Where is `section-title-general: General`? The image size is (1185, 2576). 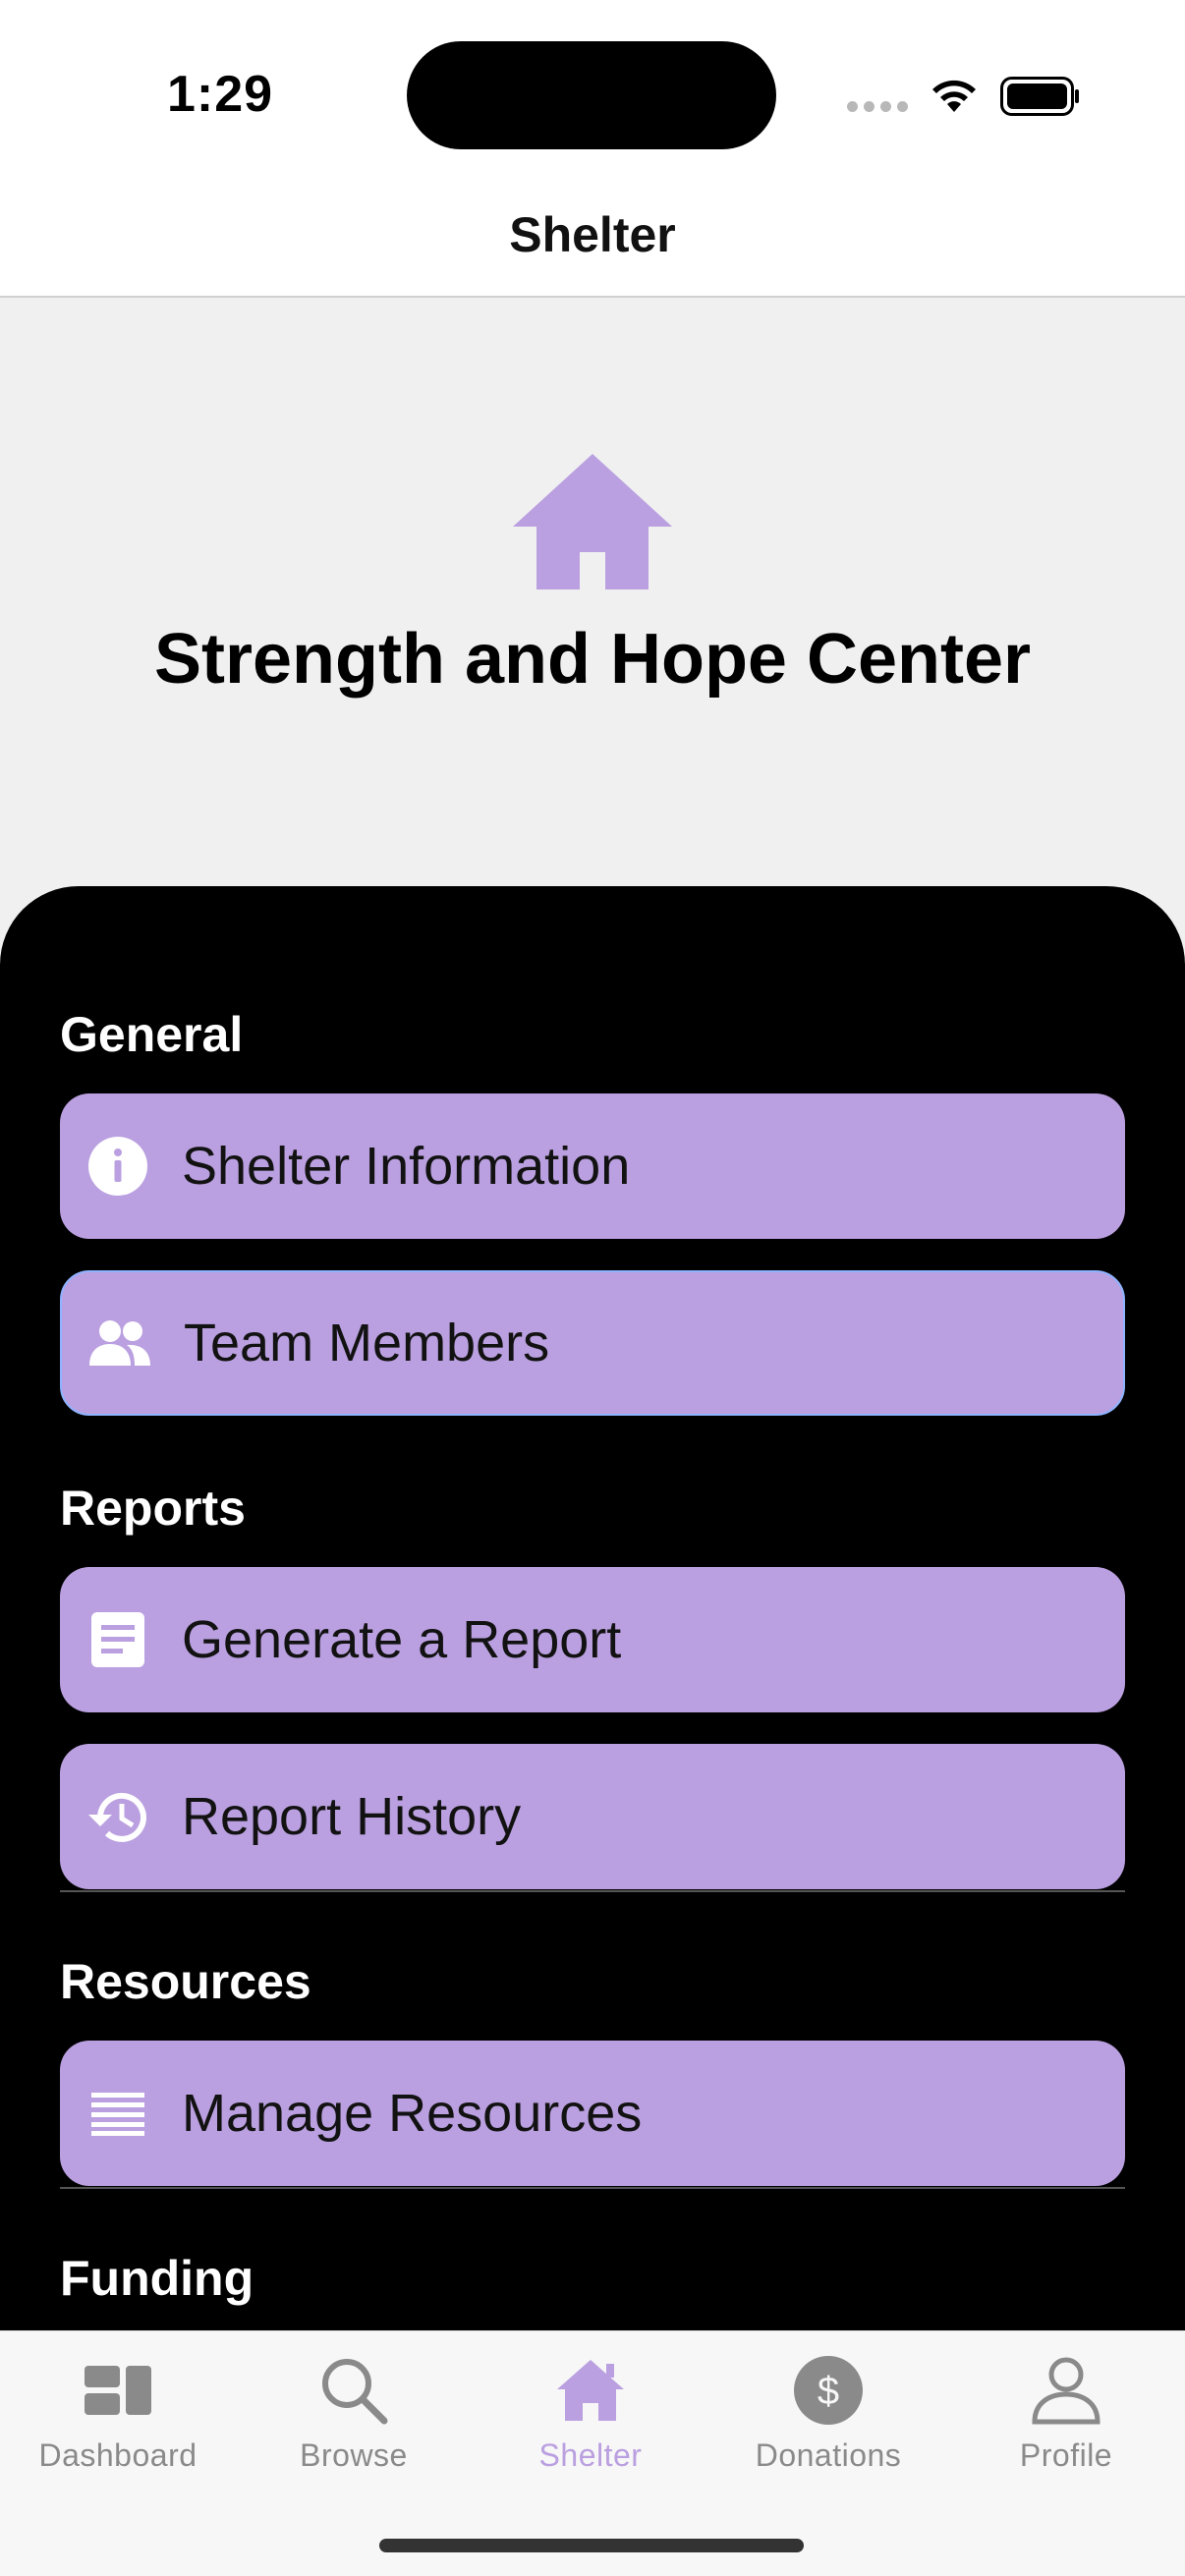 section-title-general: General is located at coordinates (152, 1034).